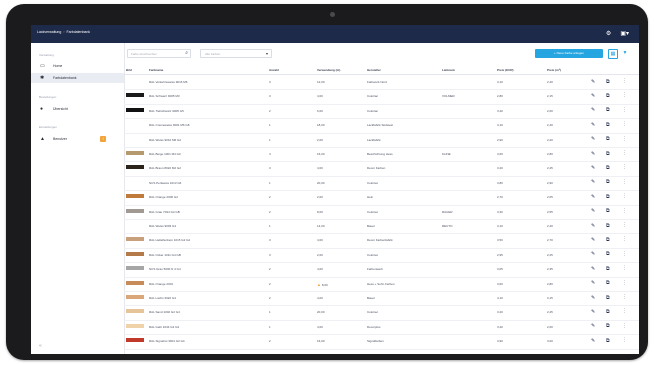 The width and height of the screenshot is (654, 365). What do you see at coordinates (40, 346) in the screenshot?
I see `collapse-sidebar-icon: «` at bounding box center [40, 346].